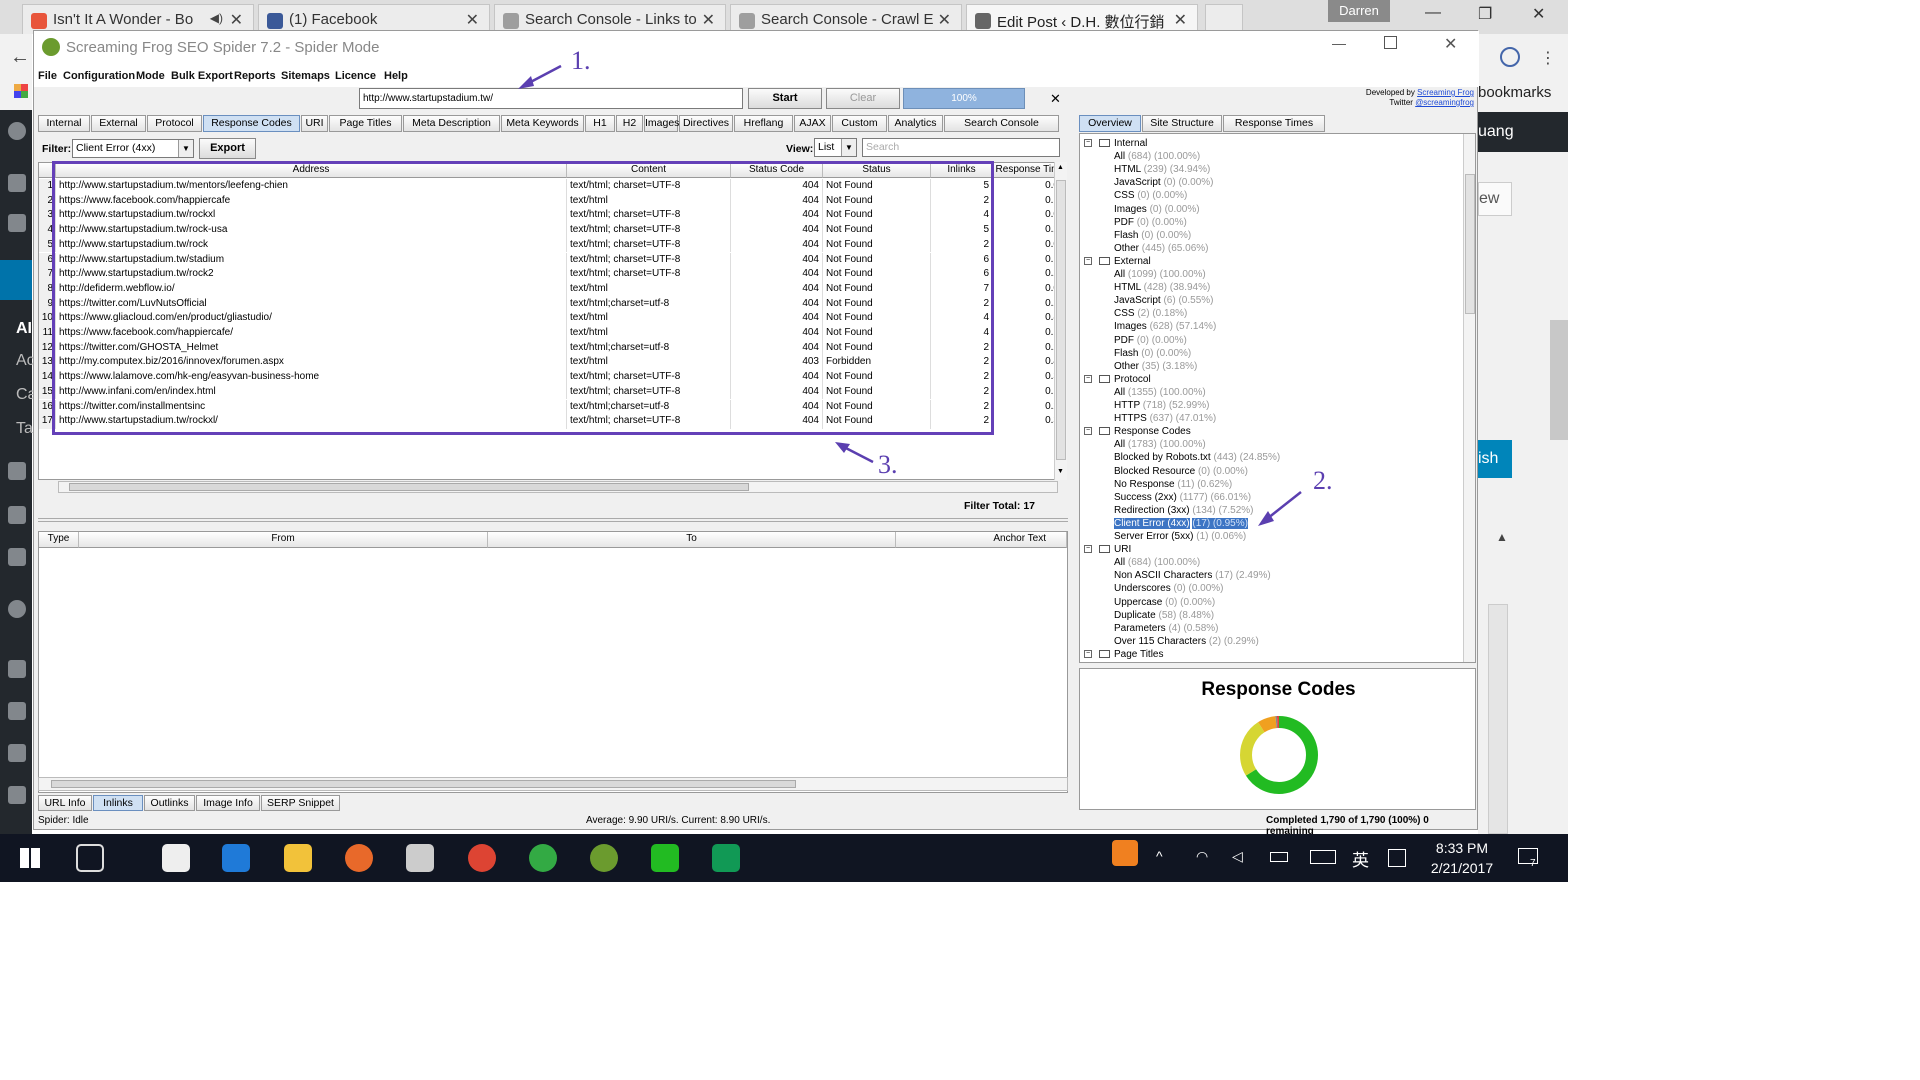 This screenshot has width=1920, height=1080. I want to click on tree-item: HTML (239) (34.94%), so click(1162, 169).